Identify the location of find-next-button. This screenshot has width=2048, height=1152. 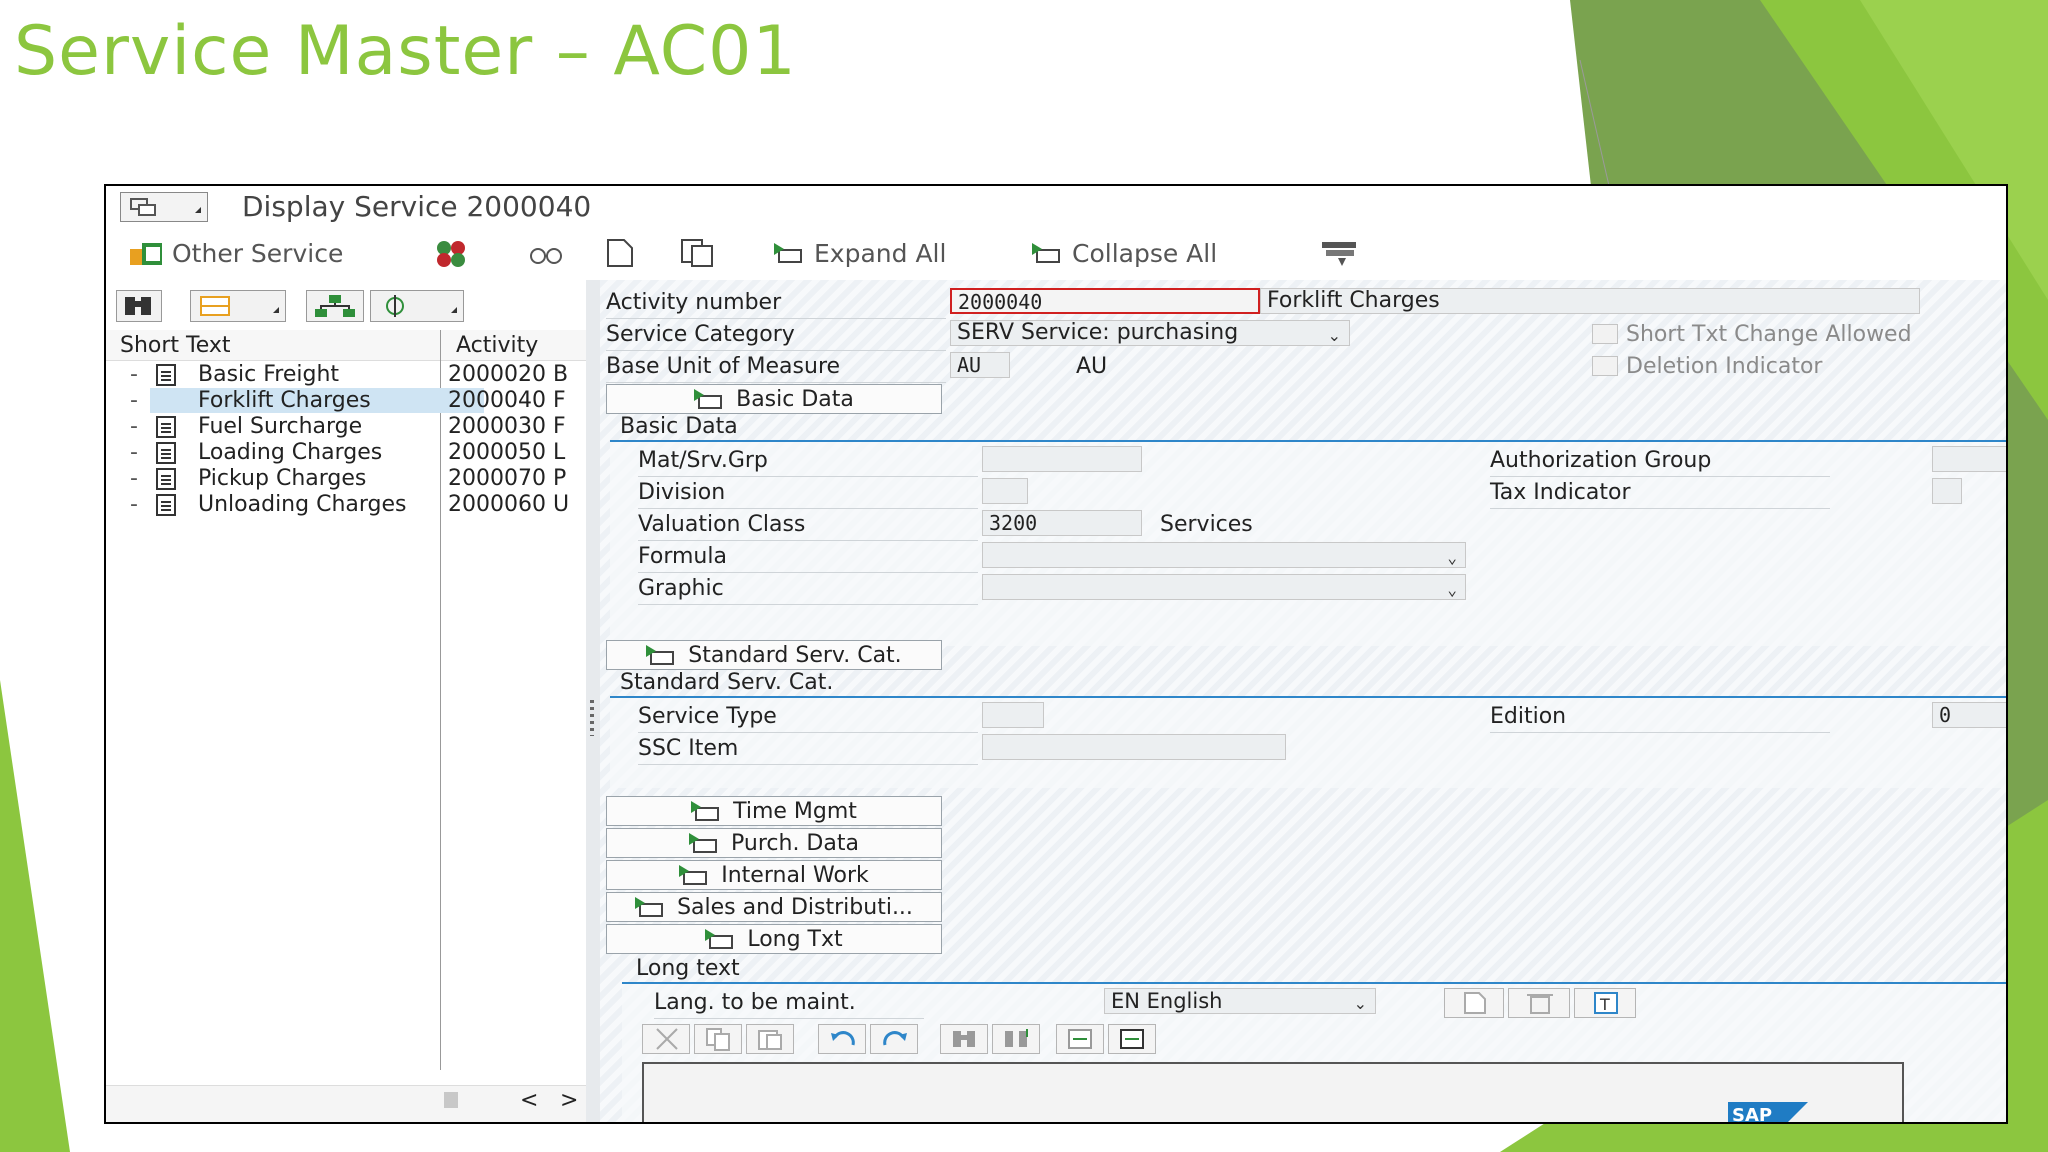
(1016, 1039).